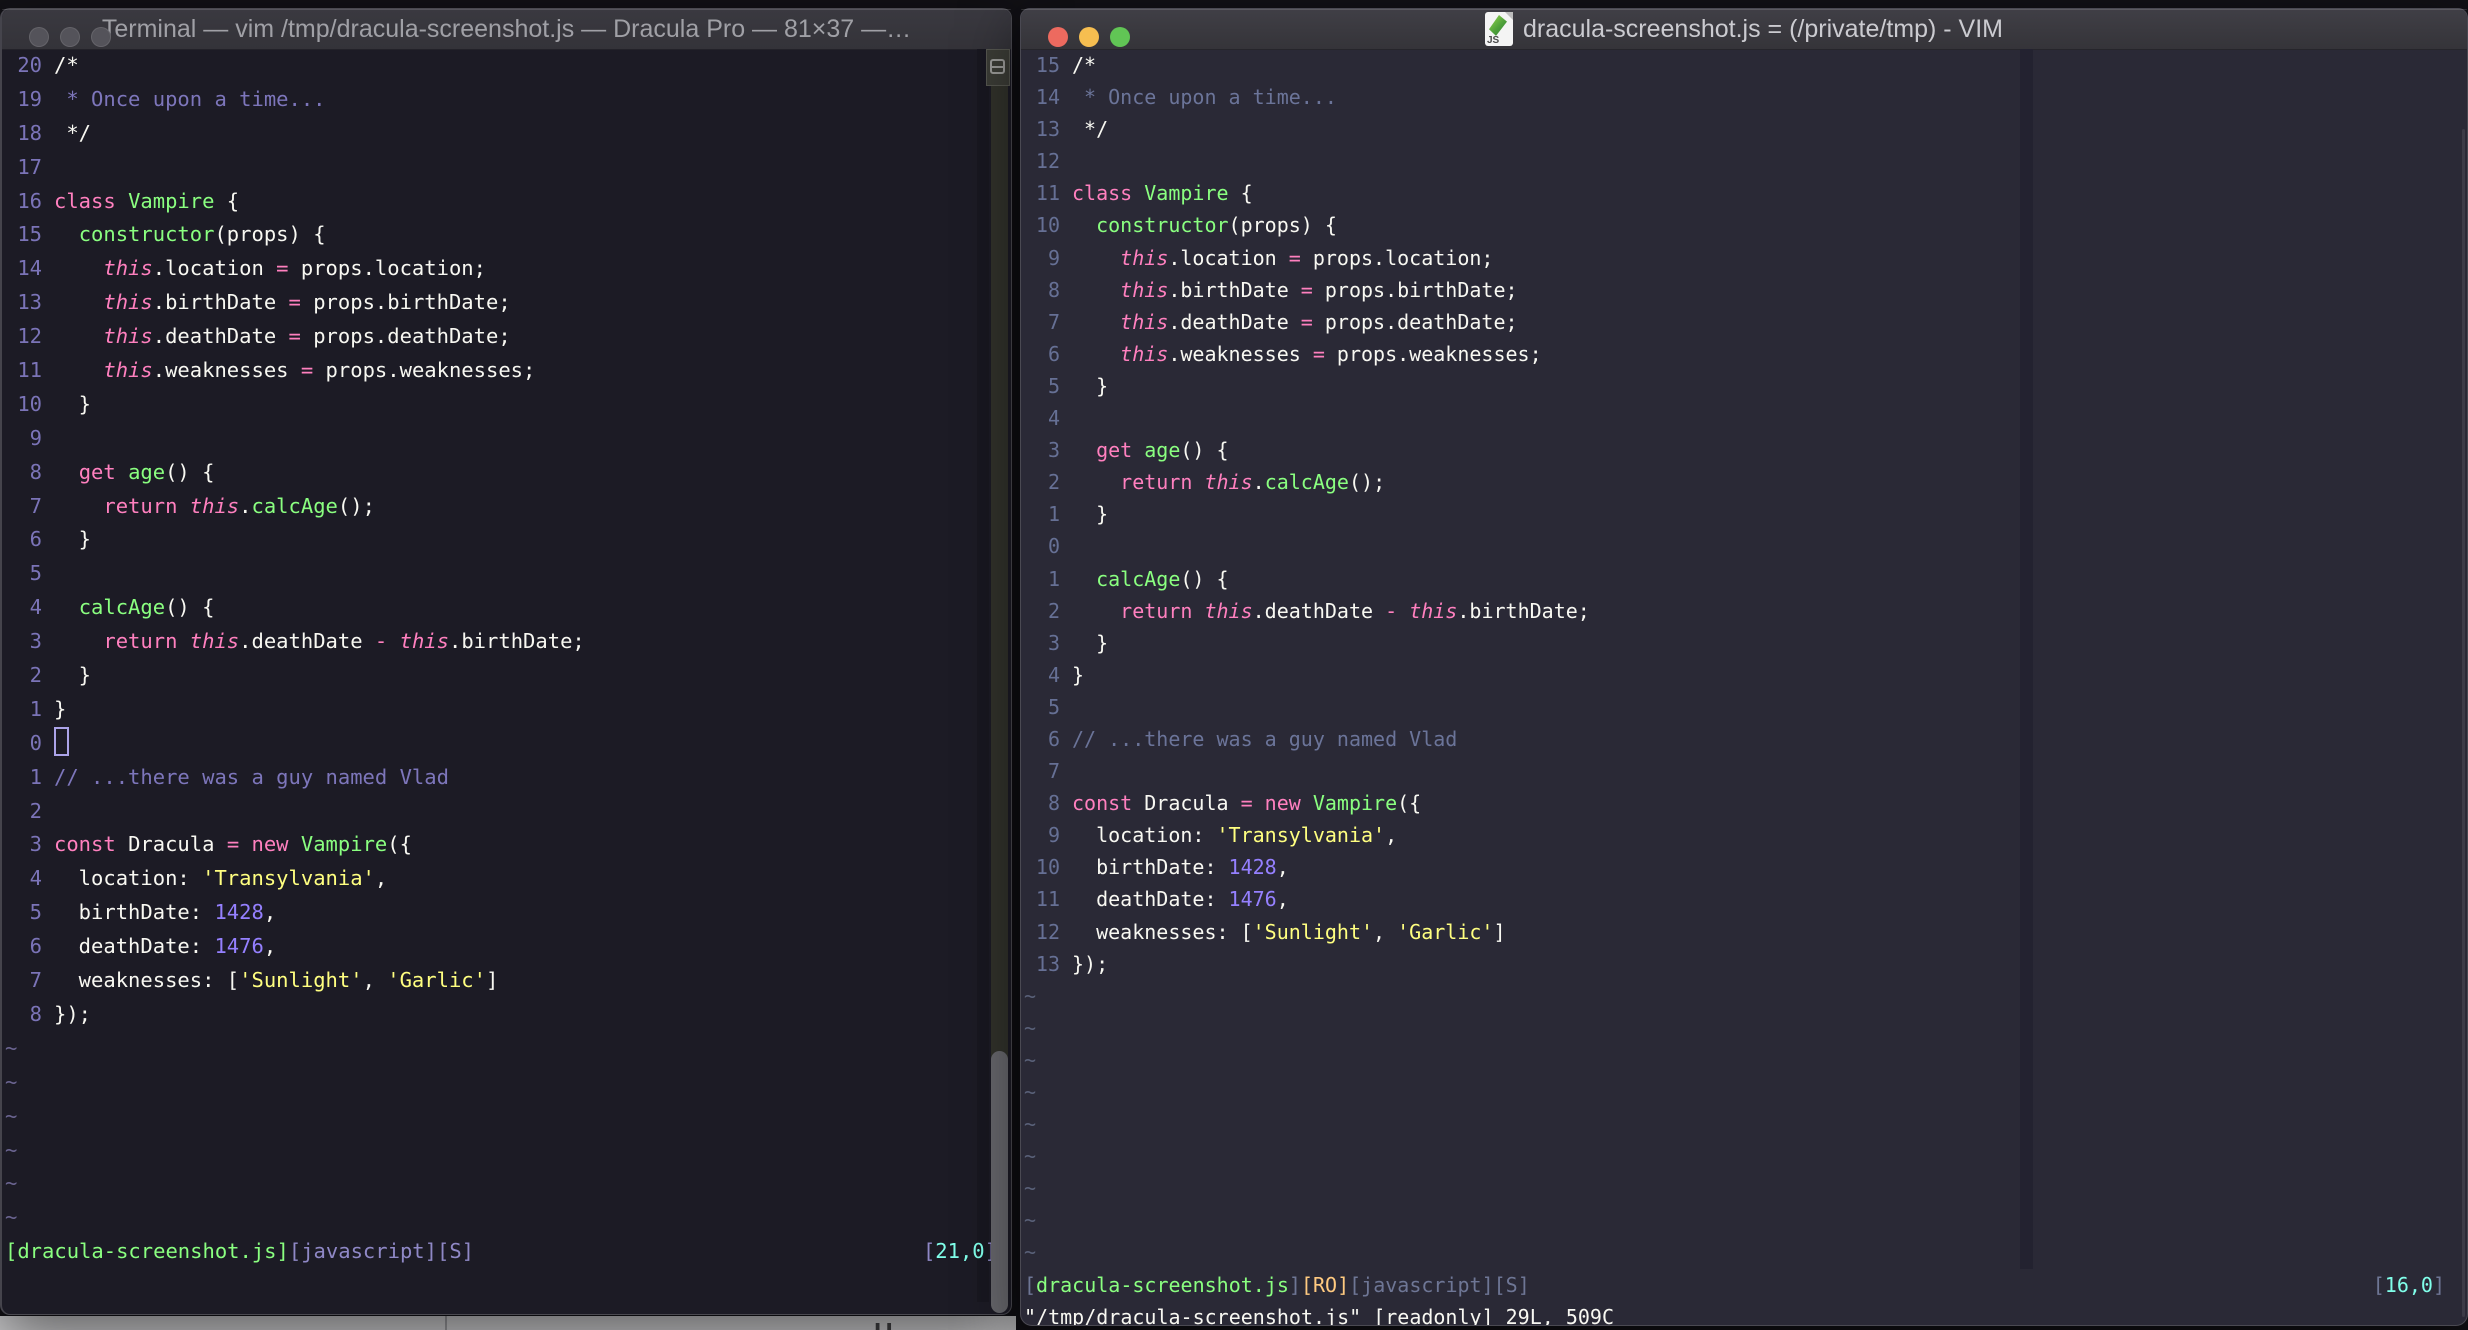 This screenshot has width=2468, height=1330. I want to click on statusline-file-info: [dracula-screenshot.js][javascript][S], so click(239, 1252).